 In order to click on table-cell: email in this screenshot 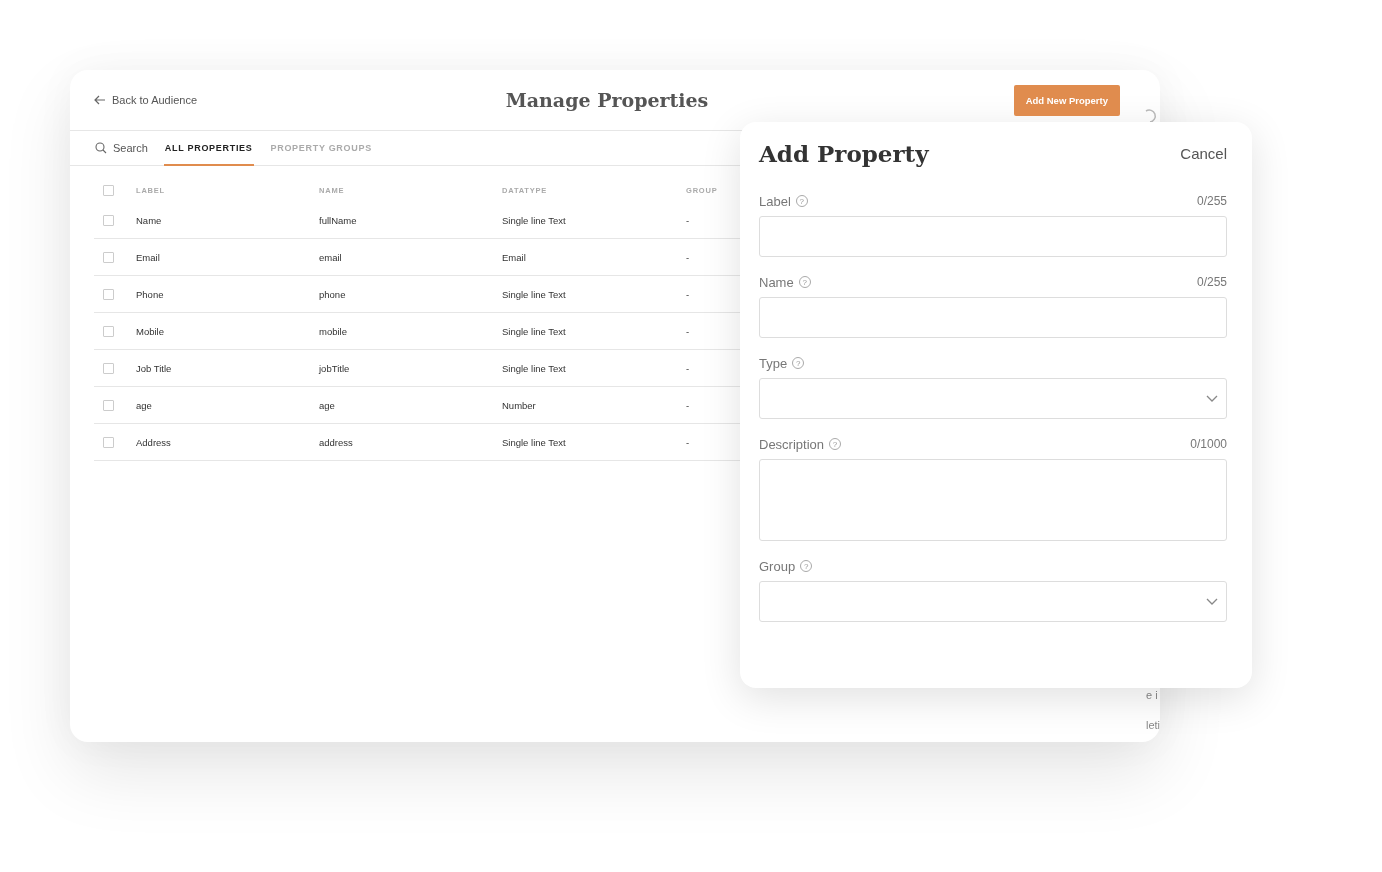, I will do `click(330, 257)`.